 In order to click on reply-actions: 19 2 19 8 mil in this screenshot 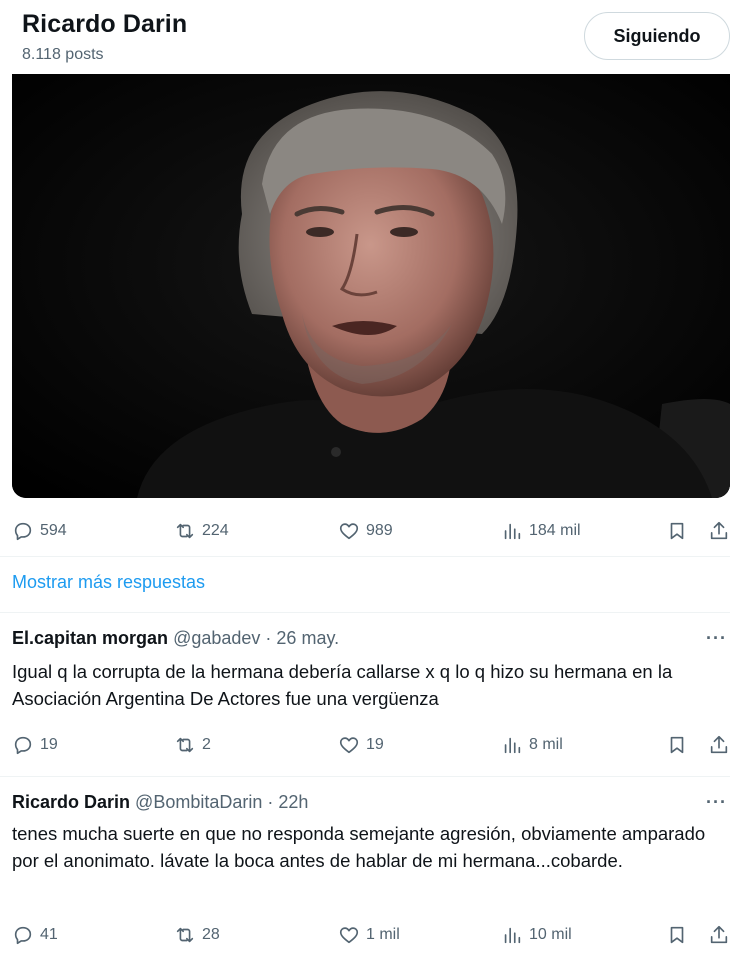, I will do `click(365, 745)`.